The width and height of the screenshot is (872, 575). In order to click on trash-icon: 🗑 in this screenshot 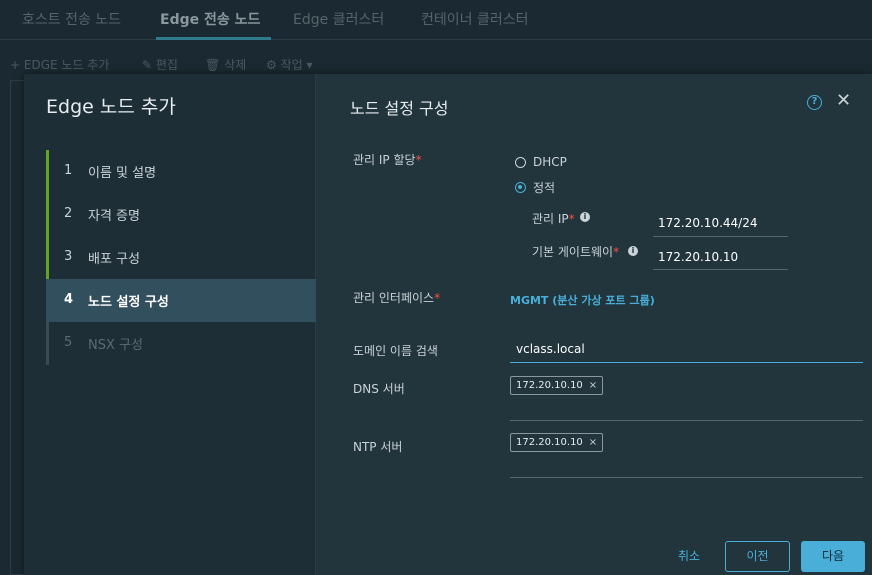, I will do `click(215, 65)`.